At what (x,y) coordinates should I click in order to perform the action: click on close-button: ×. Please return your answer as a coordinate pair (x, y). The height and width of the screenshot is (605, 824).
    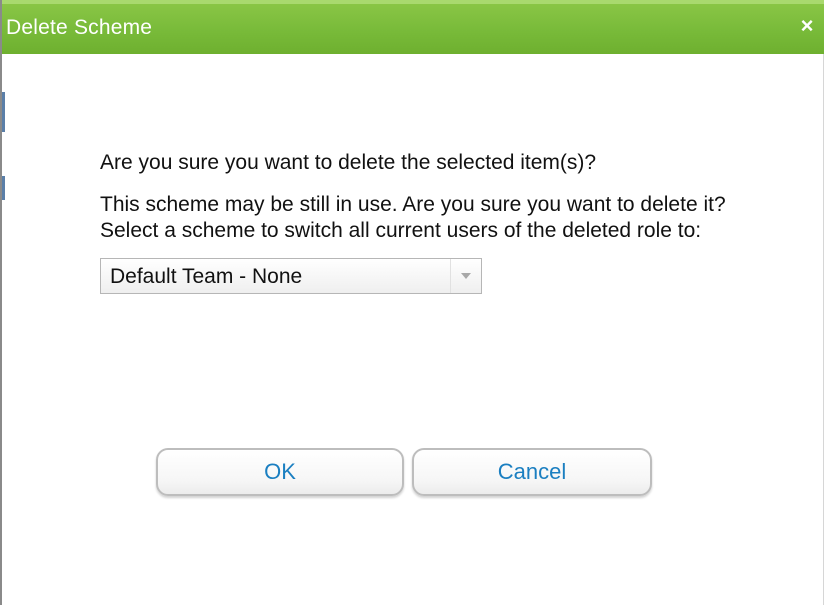
    Looking at the image, I should click on (807, 26).